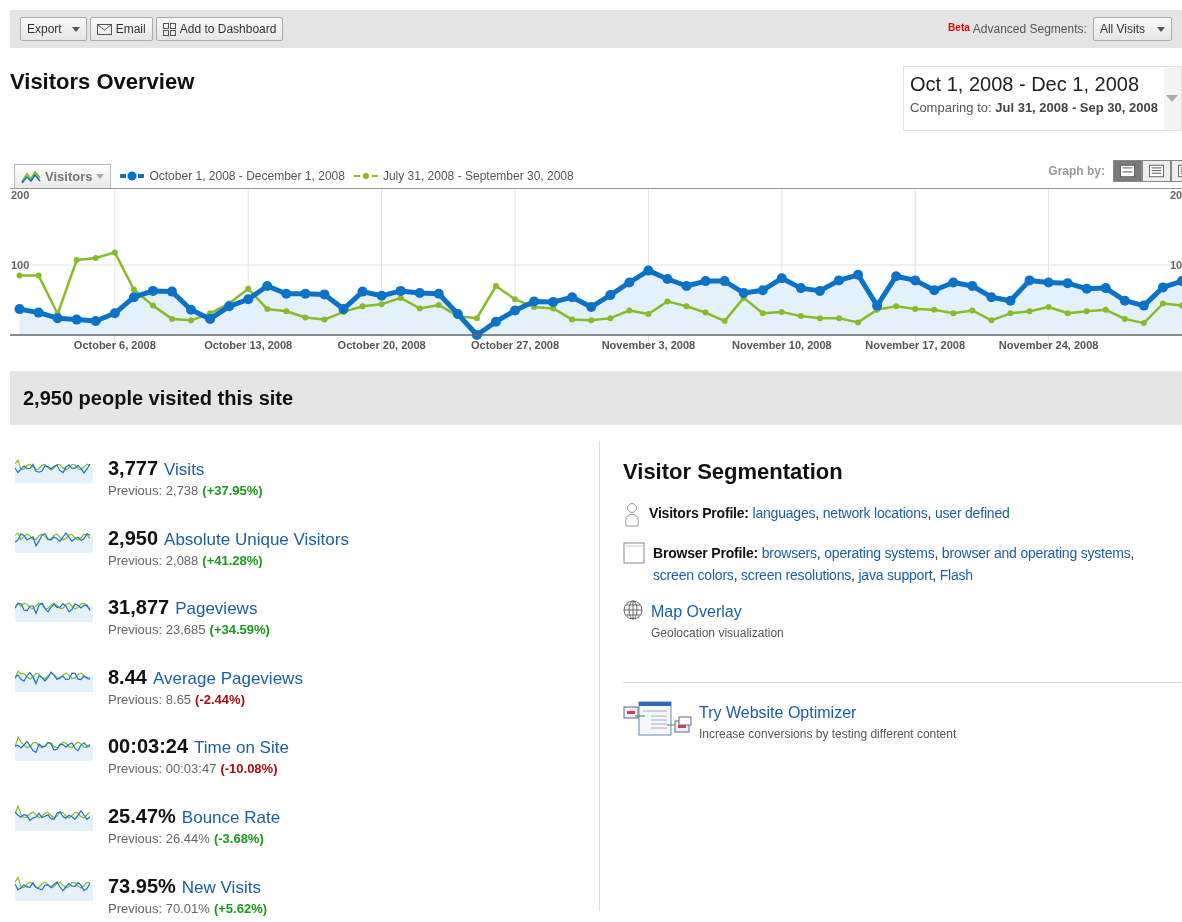  What do you see at coordinates (1029, 29) in the screenshot?
I see `segments-label: Advanced Segments:` at bounding box center [1029, 29].